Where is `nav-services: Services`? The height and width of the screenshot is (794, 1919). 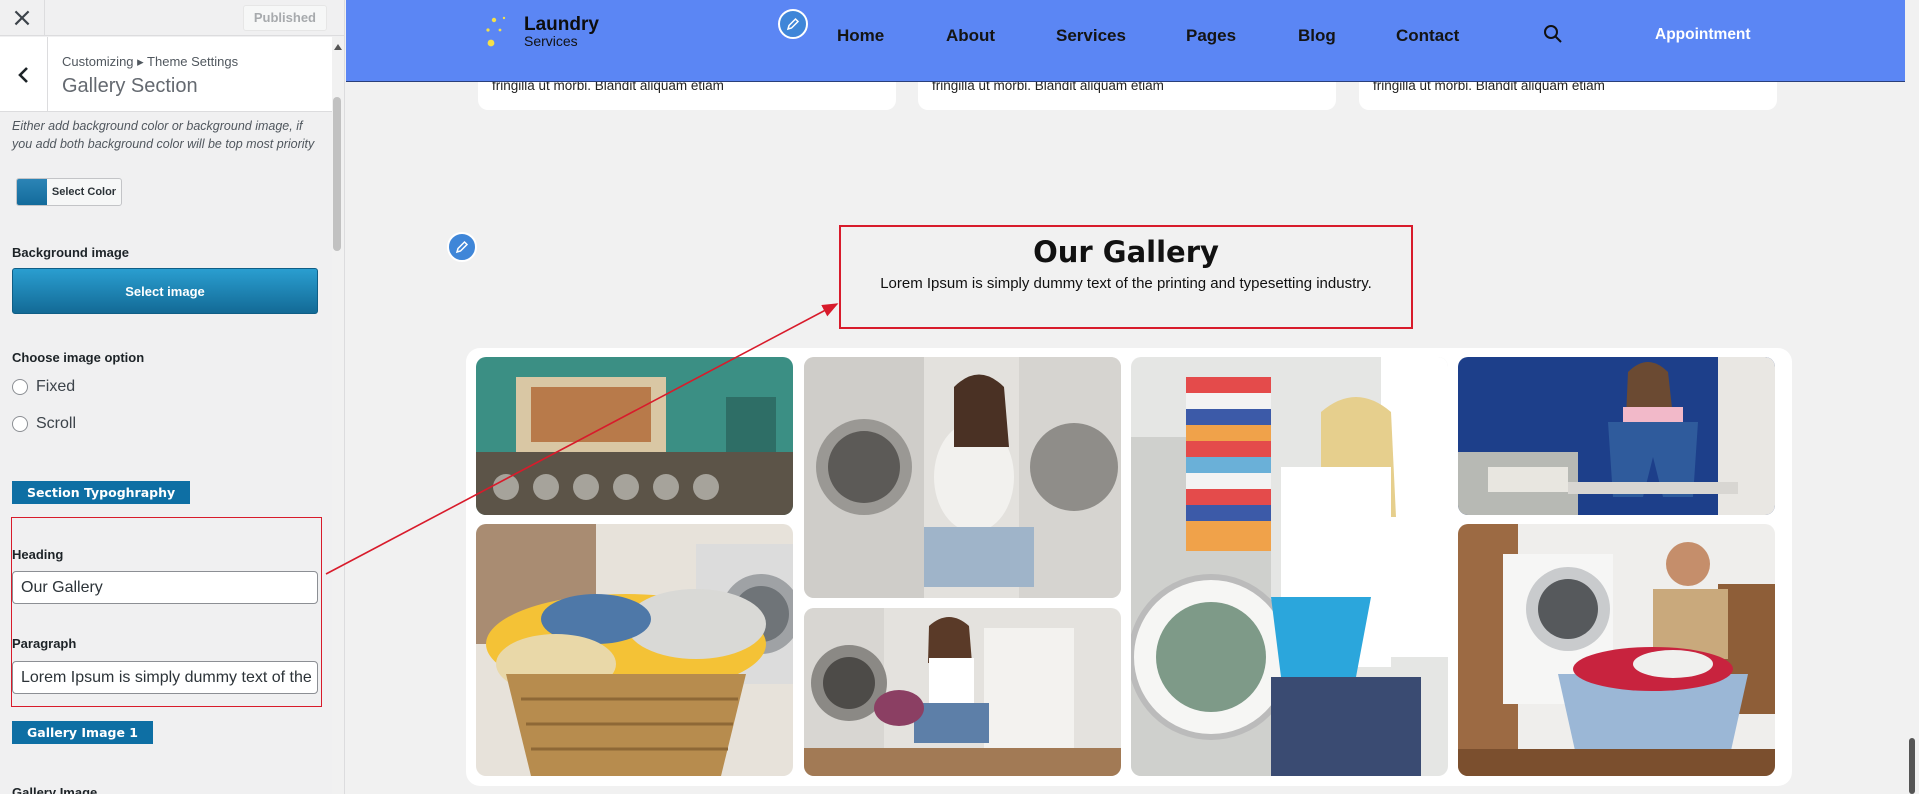
nav-services: Services is located at coordinates (1091, 36).